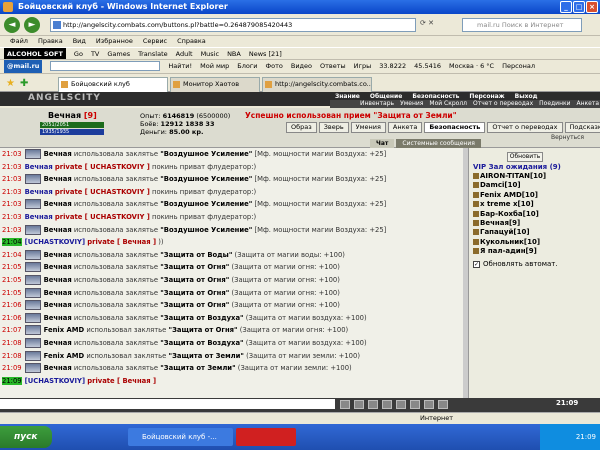  What do you see at coordinates (494, 223) in the screenshot?
I see `player-list-name: Вечная` at bounding box center [494, 223].